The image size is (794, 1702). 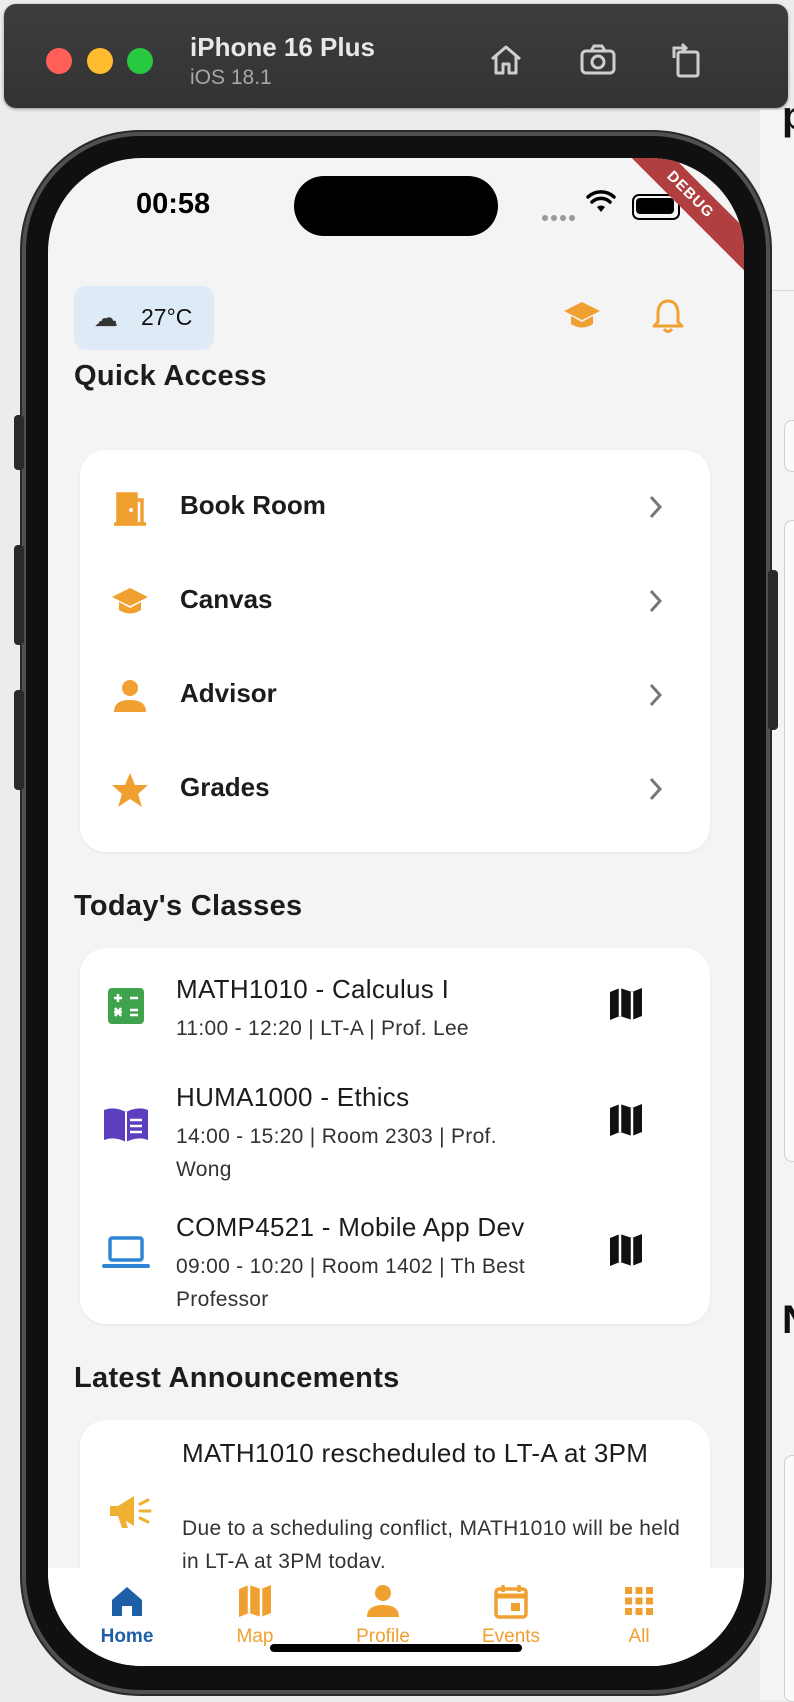 I want to click on laptop-icon, so click(x=126, y=1252).